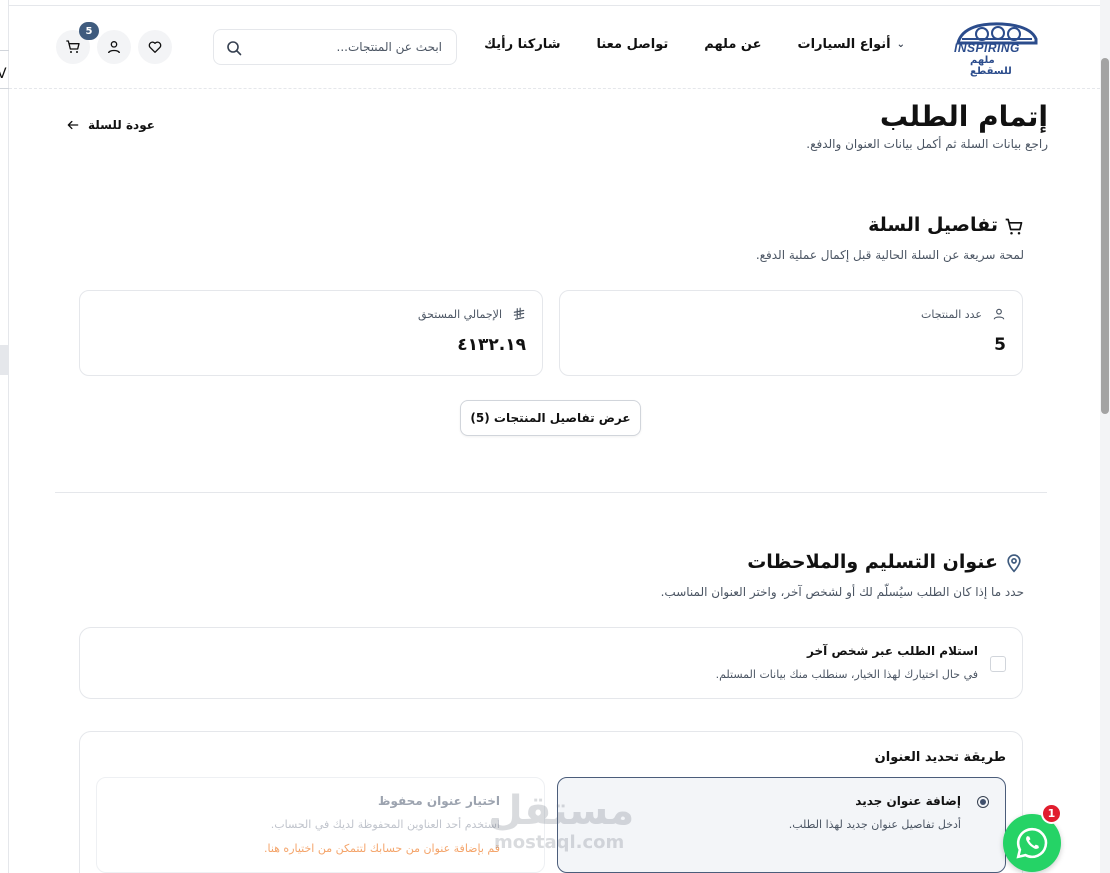 The height and width of the screenshot is (873, 1110). Describe the element at coordinates (900, 44) in the screenshot. I see `chevron-down-icon: ⌄` at that location.